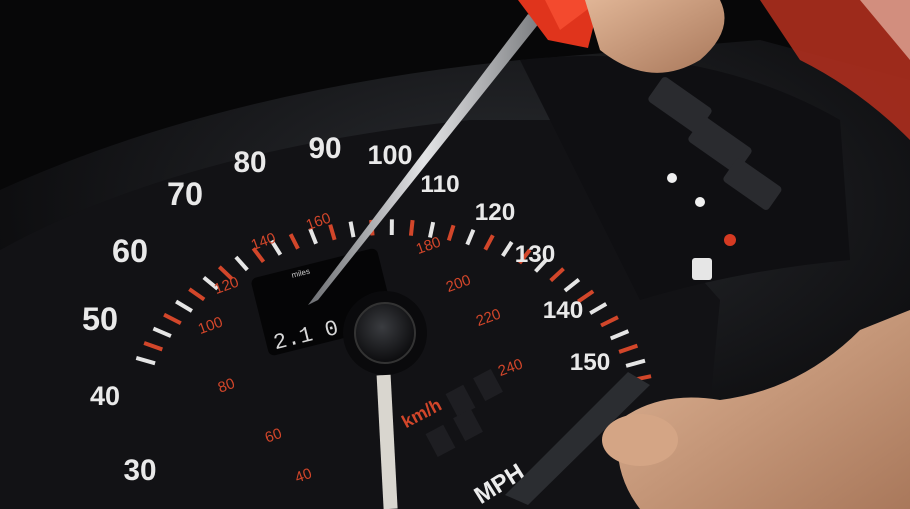 The width and height of the screenshot is (910, 509). What do you see at coordinates (100, 319) in the screenshot?
I see `mph-label-50: 50` at bounding box center [100, 319].